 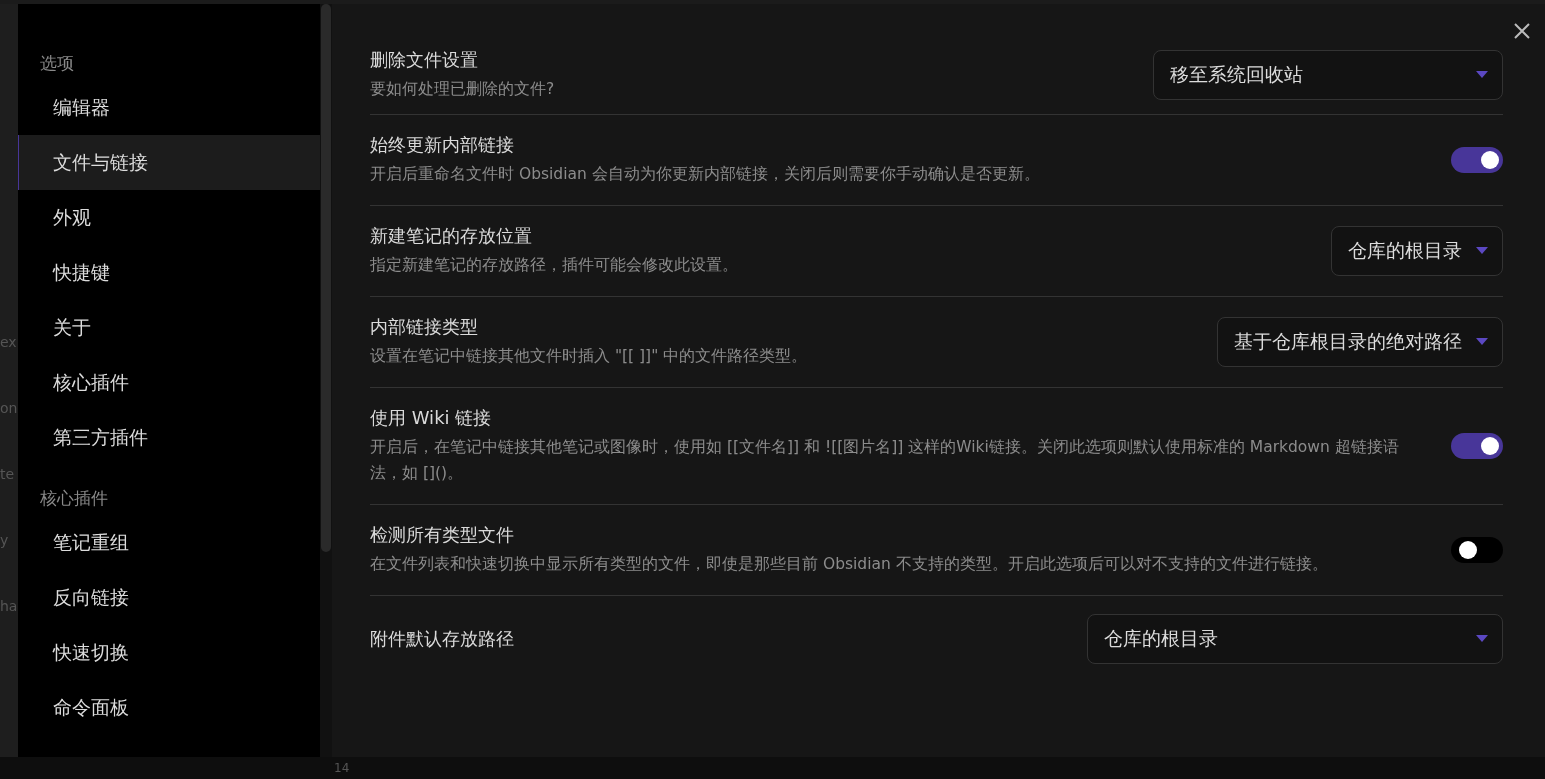 What do you see at coordinates (1360, 342) in the screenshot?
I see `dropdown: 基于仓库根目录的绝对路径` at bounding box center [1360, 342].